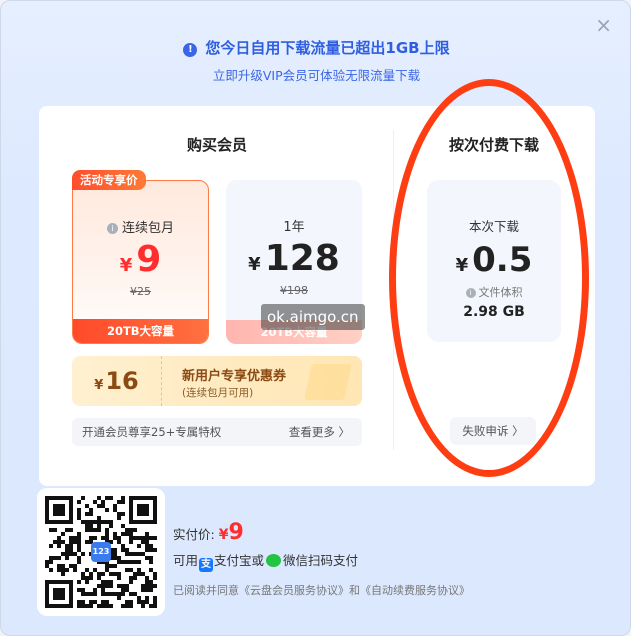 Image resolution: width=631 pixels, height=636 pixels. I want to click on payment-methods: 可用支支付宝或 微信扫码支付, so click(266, 562).